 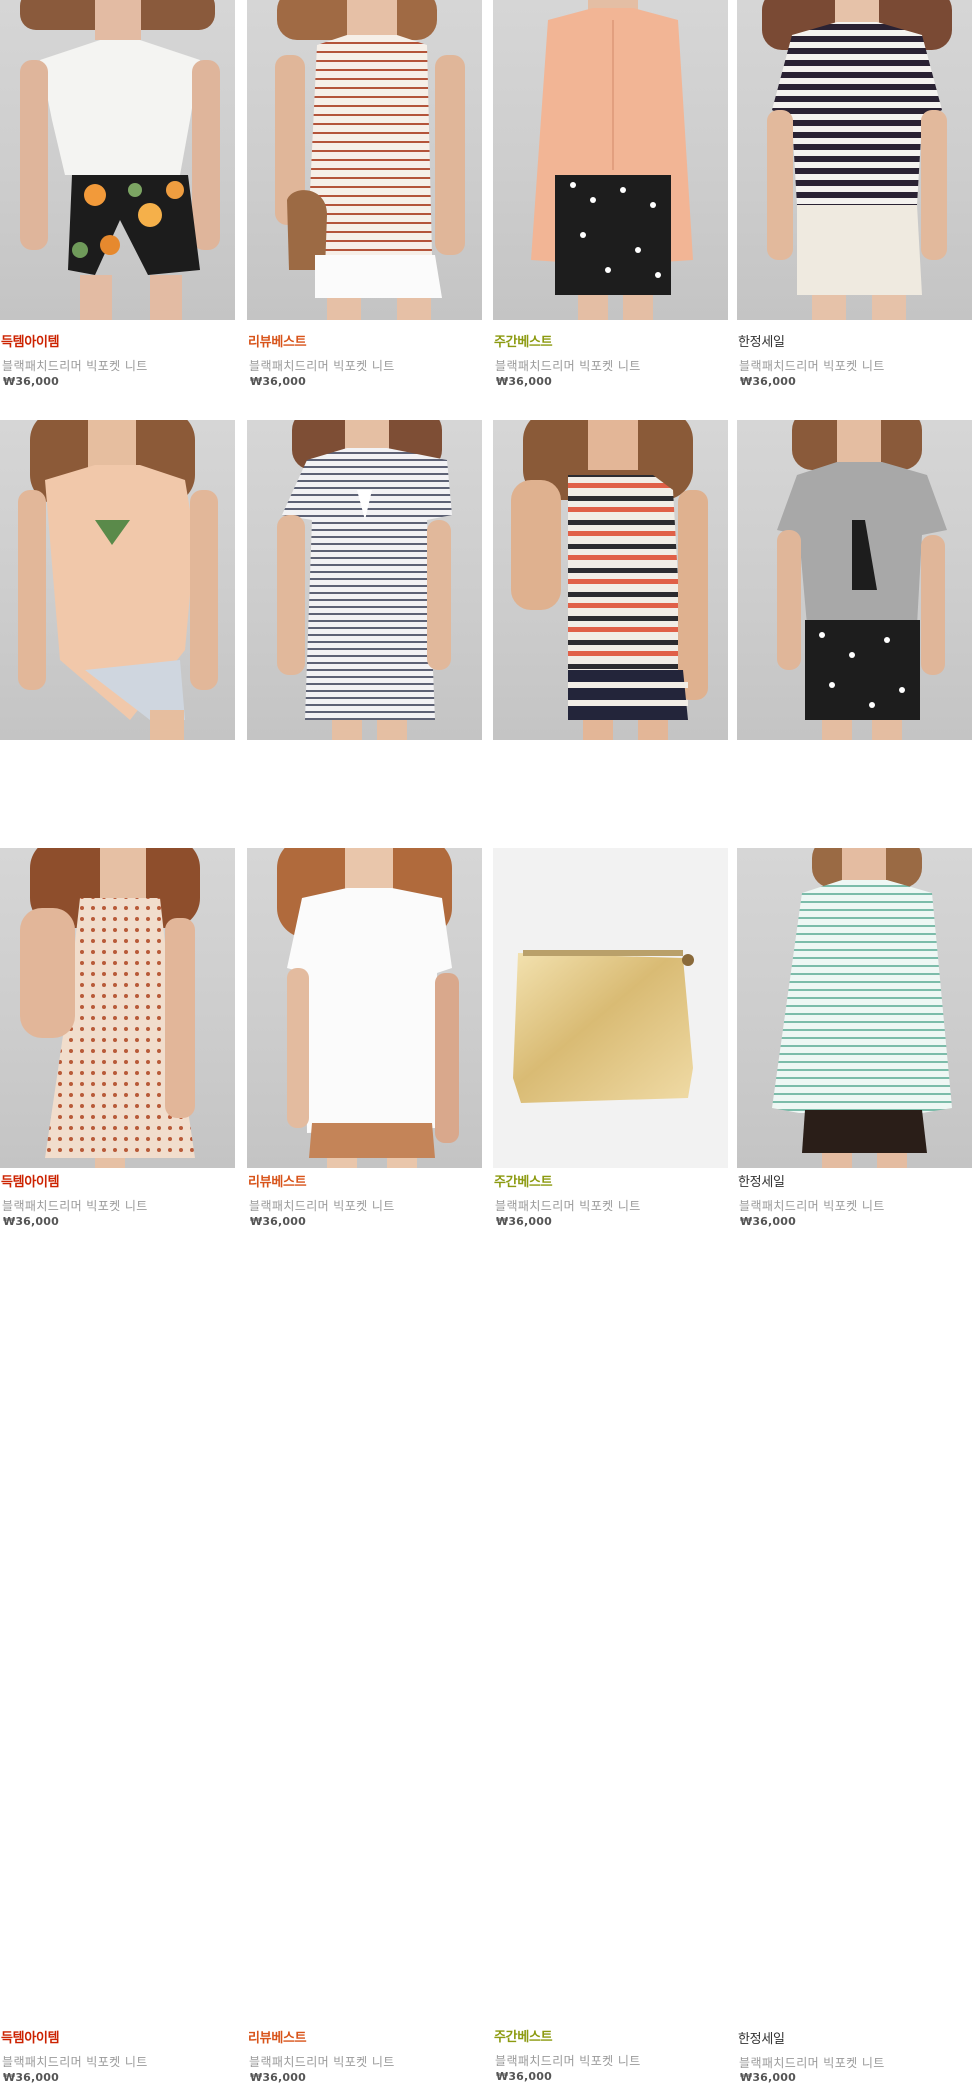 What do you see at coordinates (603, 1026) in the screenshot?
I see `clutch-photo-image` at bounding box center [603, 1026].